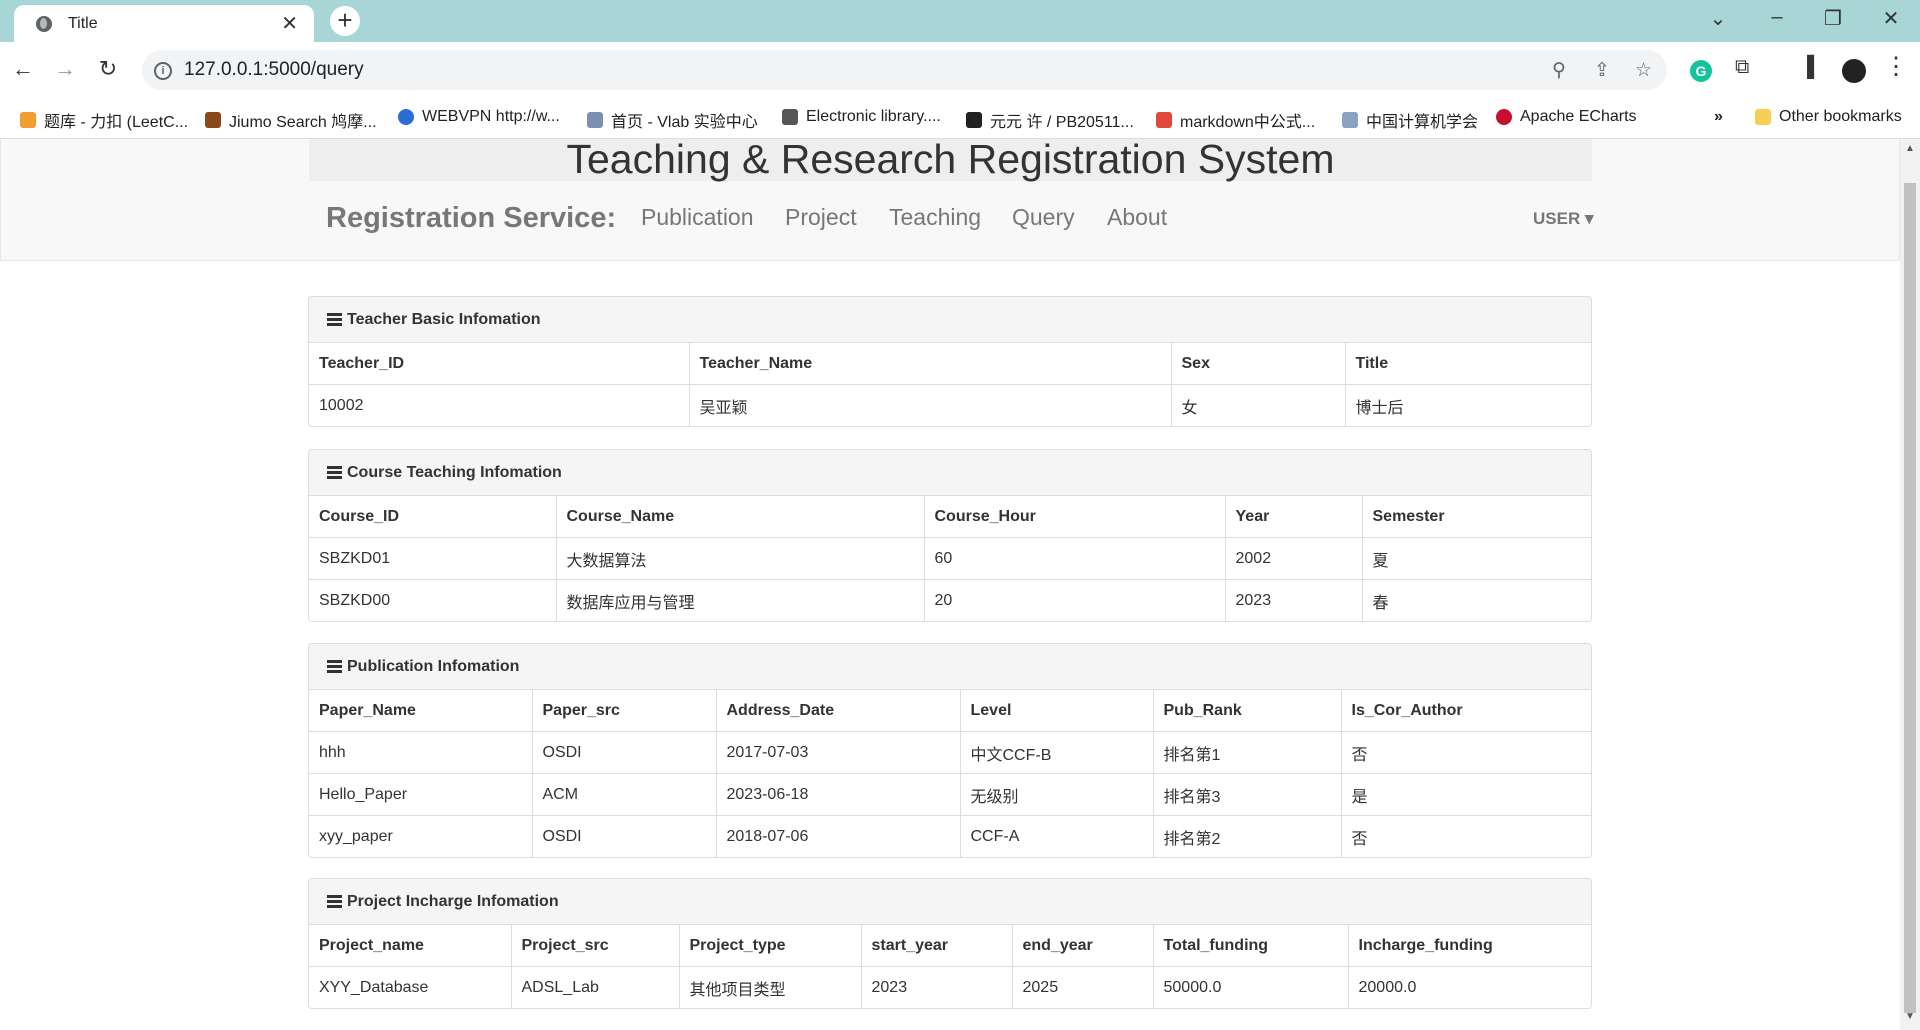 This screenshot has width=1920, height=1030. What do you see at coordinates (1057, 752) in the screenshot?
I see `table-cell: 中文CCF-B` at bounding box center [1057, 752].